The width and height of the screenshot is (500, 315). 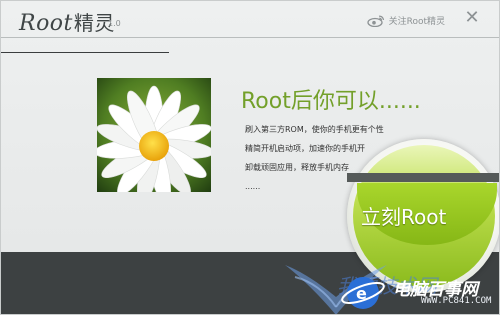 What do you see at coordinates (114, 23) in the screenshot?
I see `version-label: 1.0` at bounding box center [114, 23].